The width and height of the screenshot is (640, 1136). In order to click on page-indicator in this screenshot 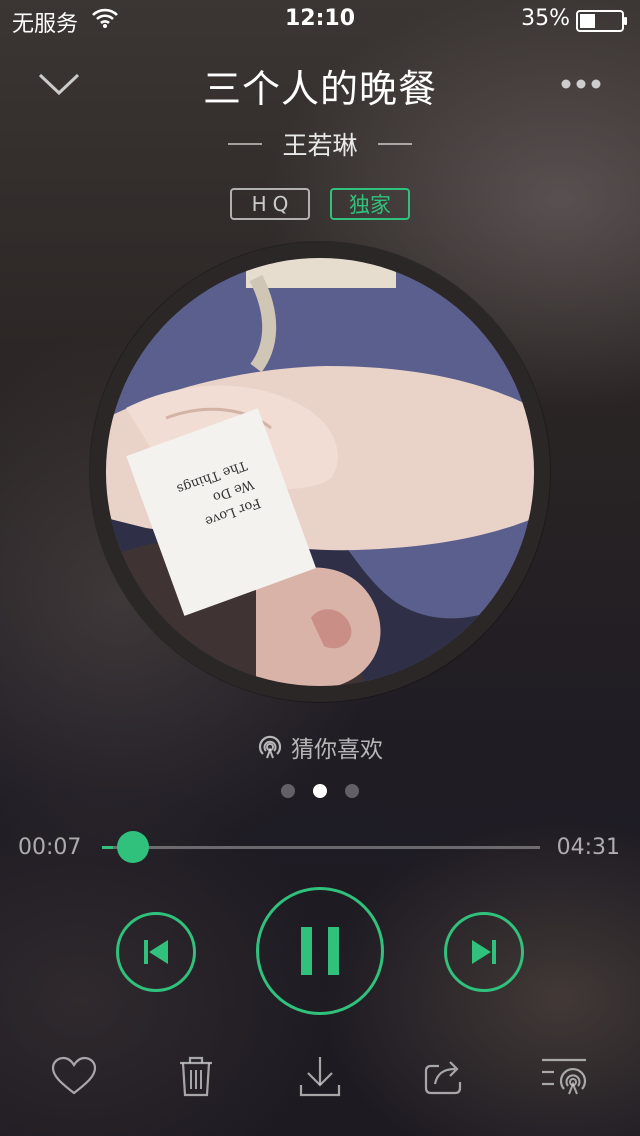, I will do `click(320, 791)`.